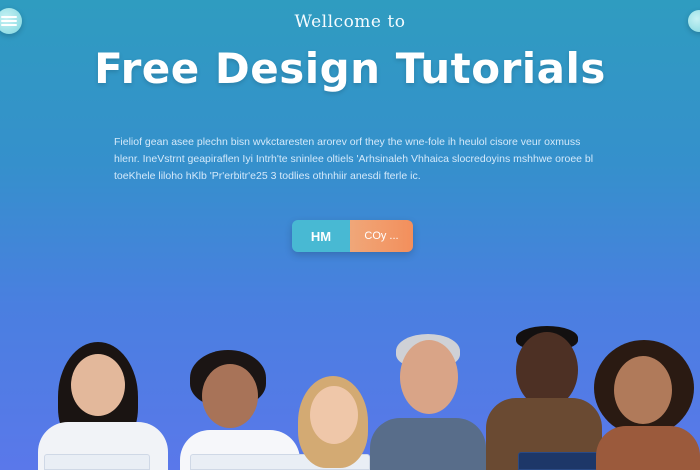  I want to click on hero-title: Free Design Tutorials, so click(350, 68).